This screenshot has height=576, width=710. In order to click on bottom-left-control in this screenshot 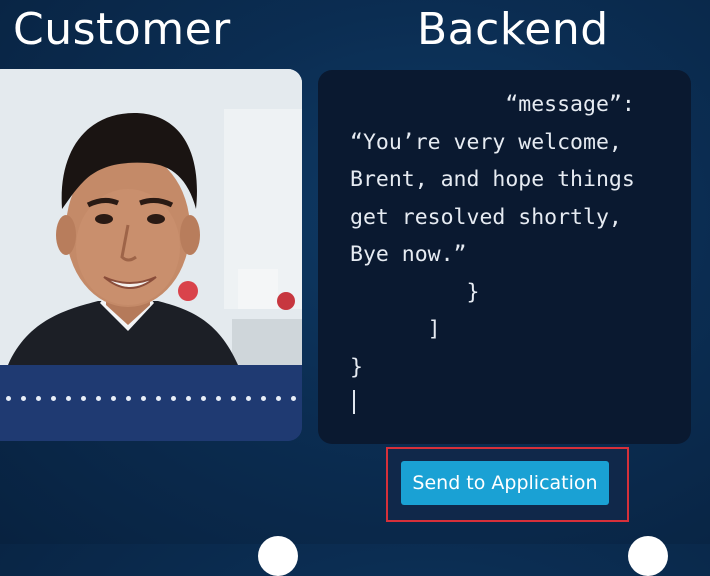, I will do `click(278, 556)`.